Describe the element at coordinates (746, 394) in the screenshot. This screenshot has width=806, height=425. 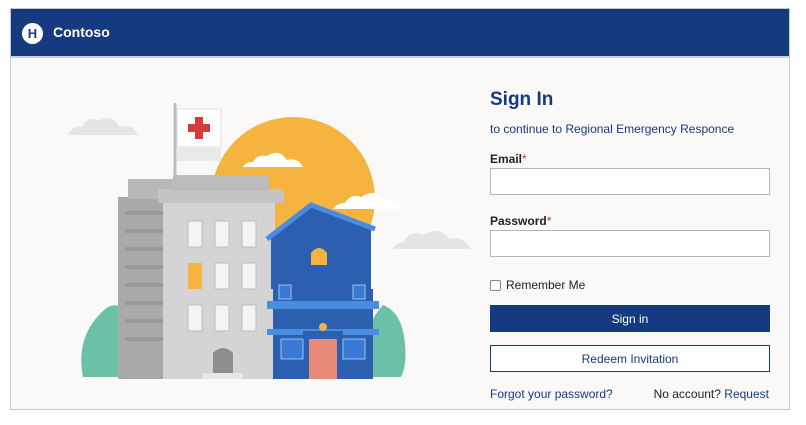
I see `request-account-link: Request` at that location.